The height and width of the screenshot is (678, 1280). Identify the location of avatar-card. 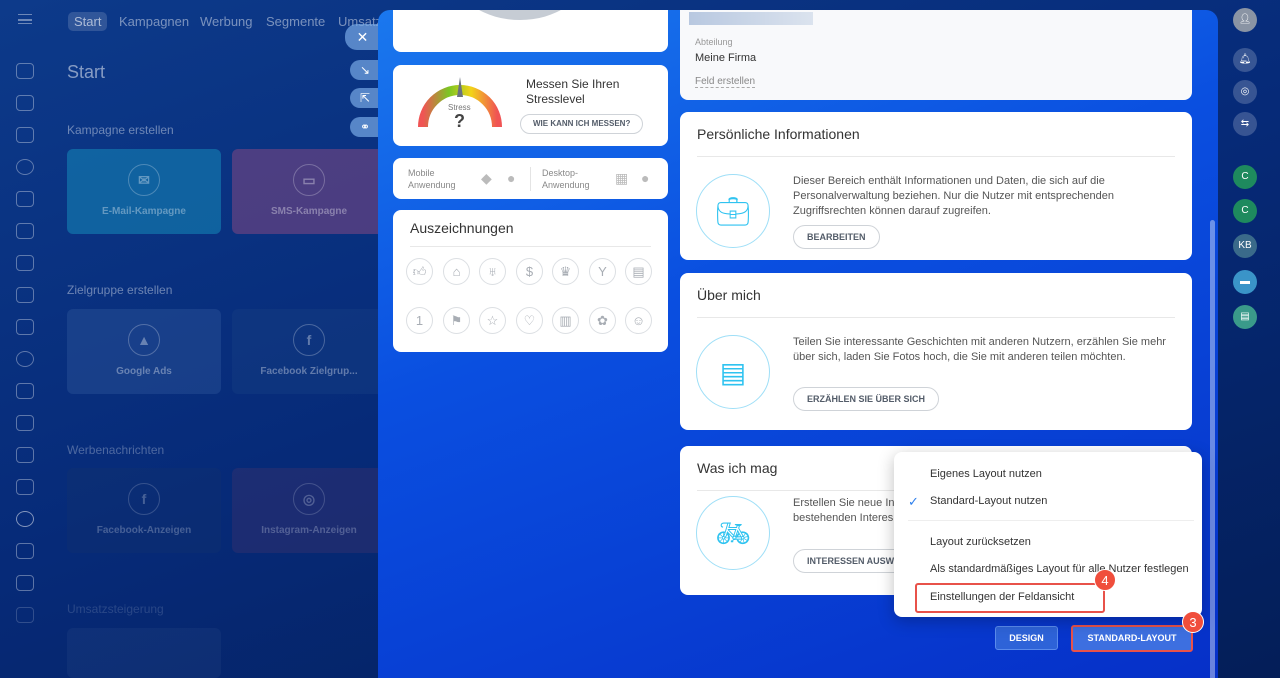
(530, 31).